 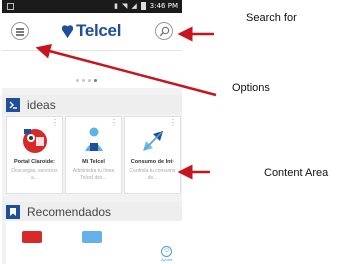 What do you see at coordinates (126, 70) in the screenshot?
I see `options-annotation-arrow` at bounding box center [126, 70].